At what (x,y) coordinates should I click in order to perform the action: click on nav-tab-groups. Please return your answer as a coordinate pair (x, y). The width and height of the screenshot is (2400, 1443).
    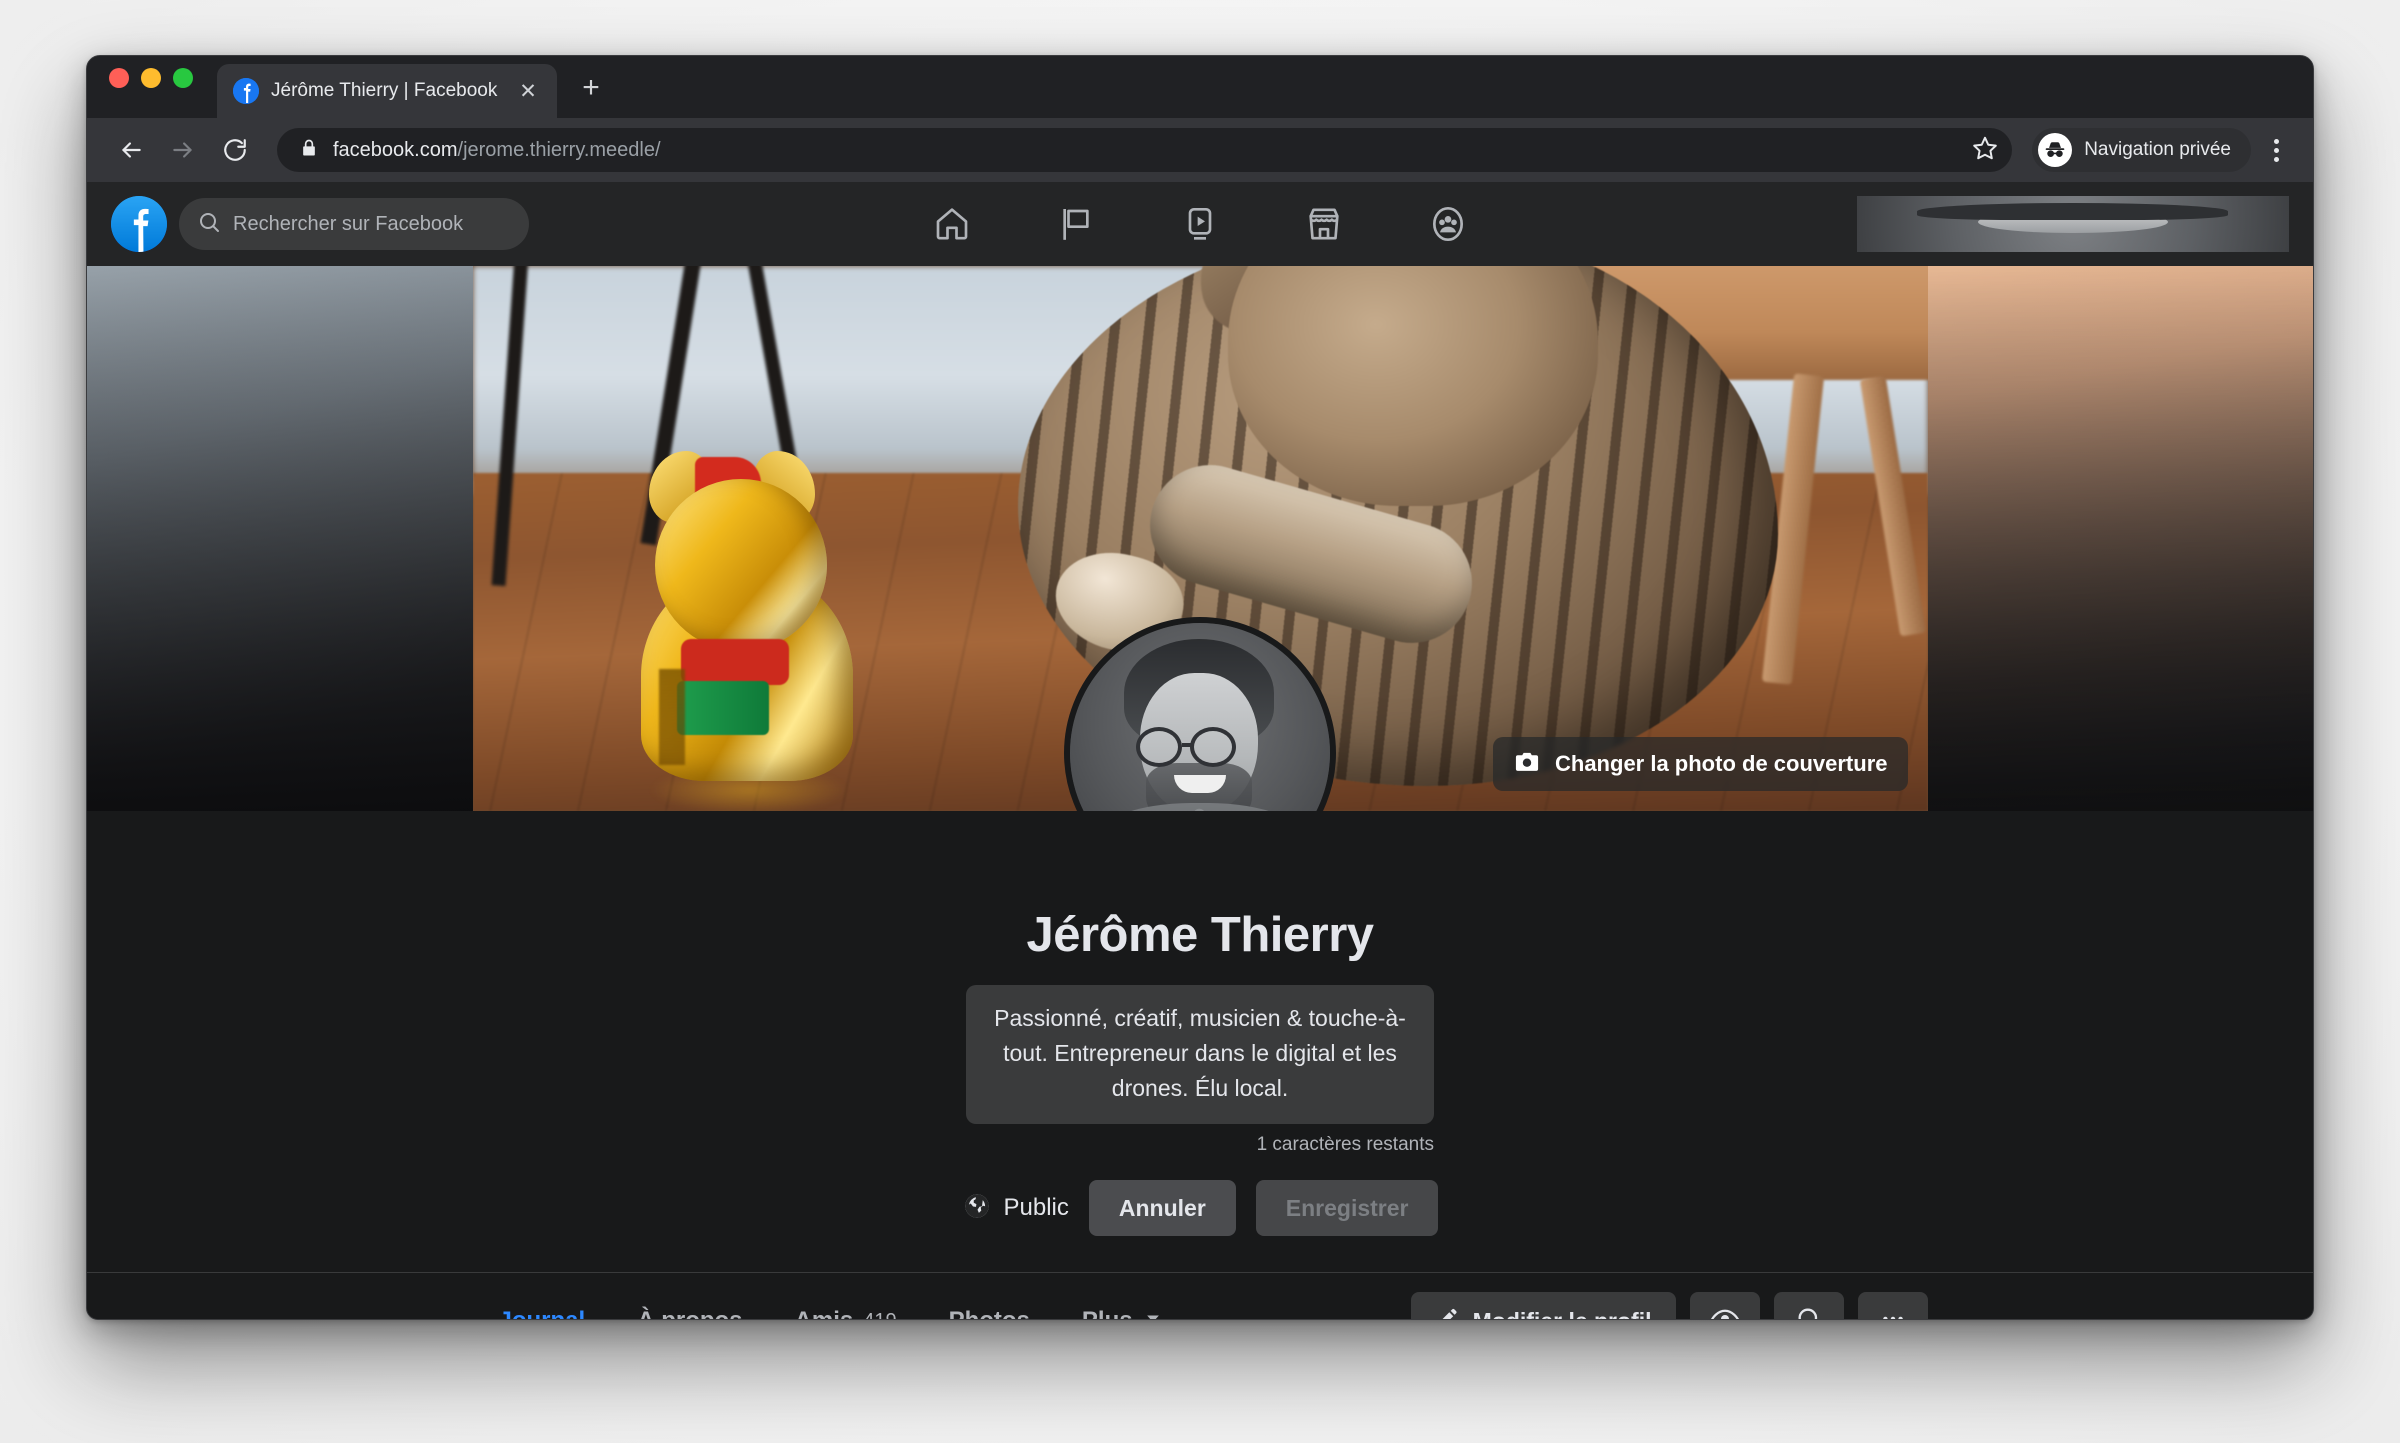
    Looking at the image, I should click on (1448, 224).